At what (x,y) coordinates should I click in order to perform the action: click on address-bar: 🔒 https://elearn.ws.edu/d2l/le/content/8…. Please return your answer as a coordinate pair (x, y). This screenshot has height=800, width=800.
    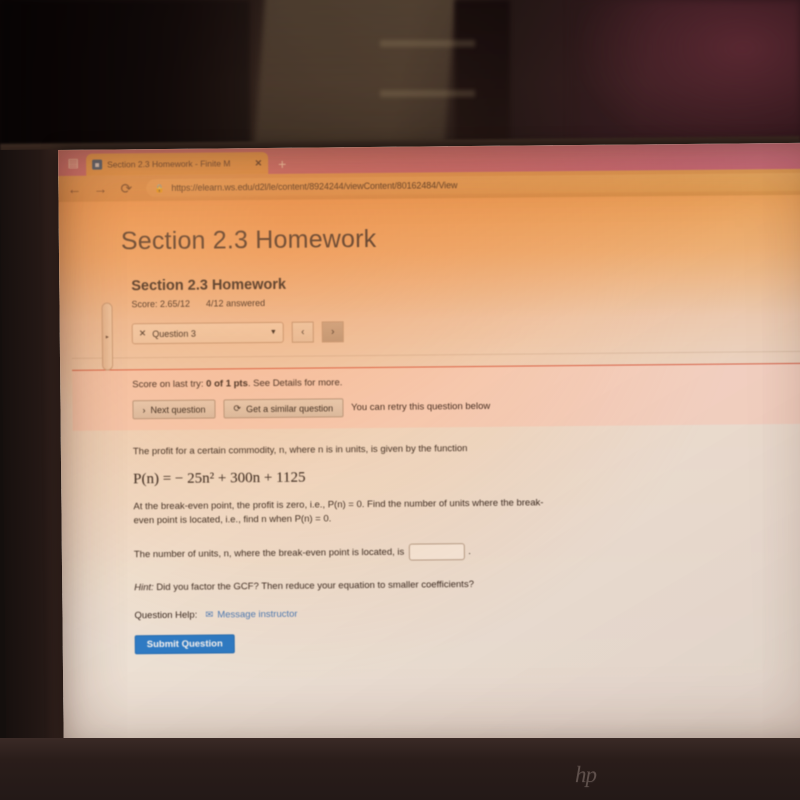
    Looking at the image, I should click on (473, 185).